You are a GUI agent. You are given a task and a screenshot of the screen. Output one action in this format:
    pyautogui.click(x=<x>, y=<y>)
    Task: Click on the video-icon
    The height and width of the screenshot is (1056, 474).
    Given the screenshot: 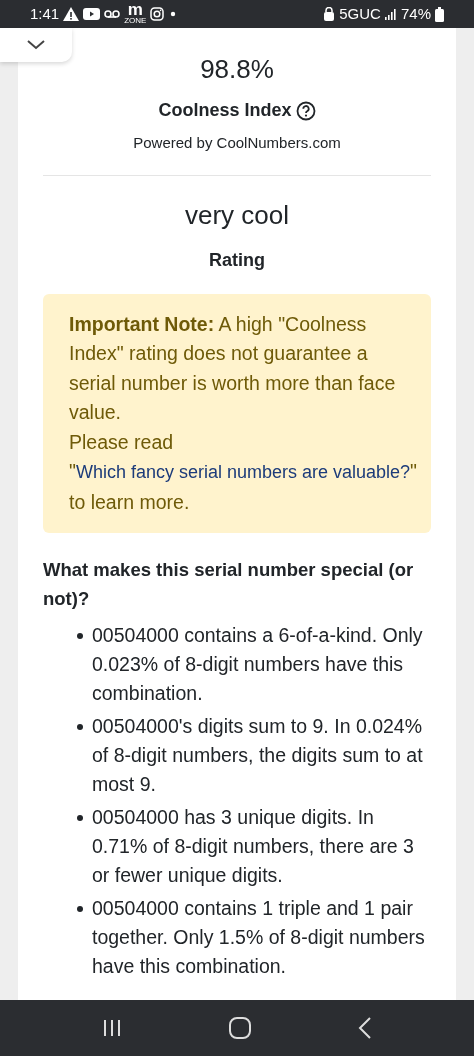 What is the action you would take?
    pyautogui.click(x=92, y=14)
    